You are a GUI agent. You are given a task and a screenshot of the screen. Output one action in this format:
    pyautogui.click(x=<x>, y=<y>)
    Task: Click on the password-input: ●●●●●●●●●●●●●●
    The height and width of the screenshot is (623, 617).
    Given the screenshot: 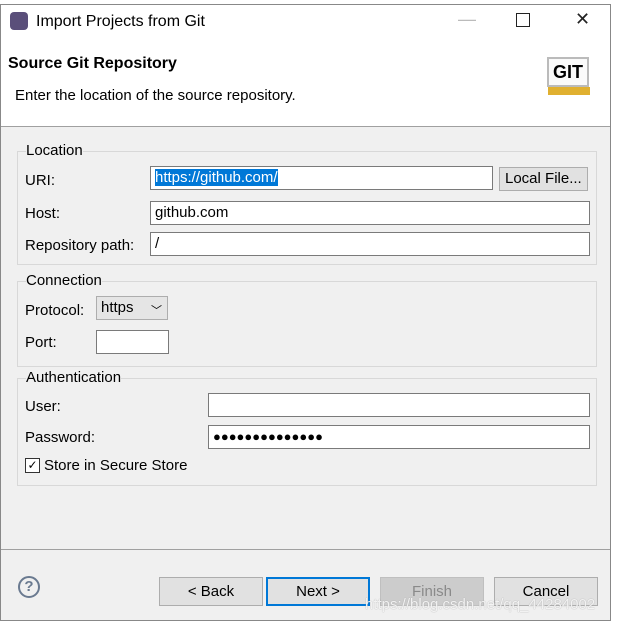 What is the action you would take?
    pyautogui.click(x=399, y=437)
    